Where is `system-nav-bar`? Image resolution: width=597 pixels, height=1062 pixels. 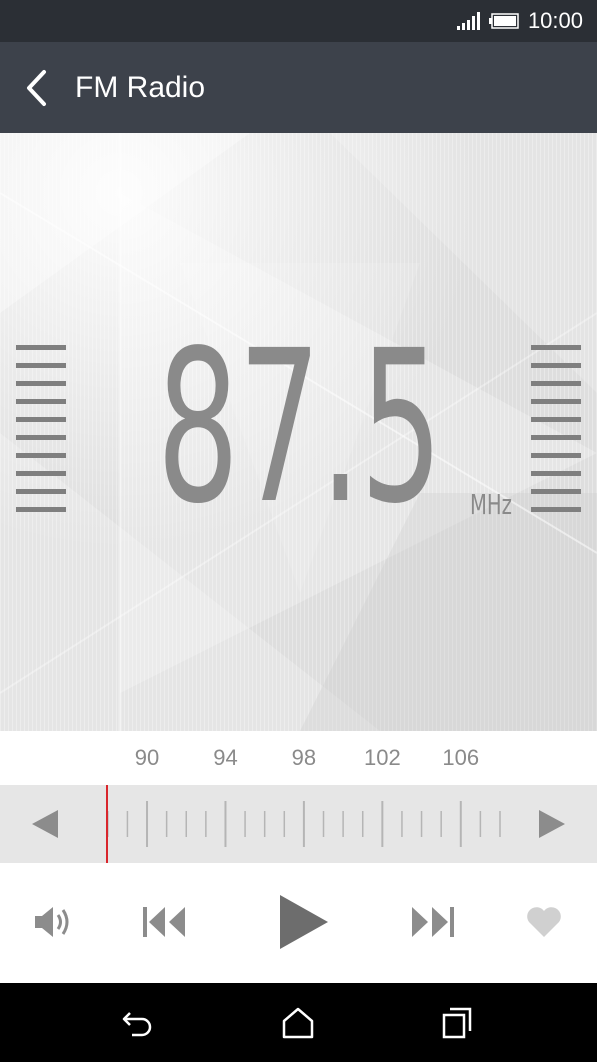
system-nav-bar is located at coordinates (298, 1022).